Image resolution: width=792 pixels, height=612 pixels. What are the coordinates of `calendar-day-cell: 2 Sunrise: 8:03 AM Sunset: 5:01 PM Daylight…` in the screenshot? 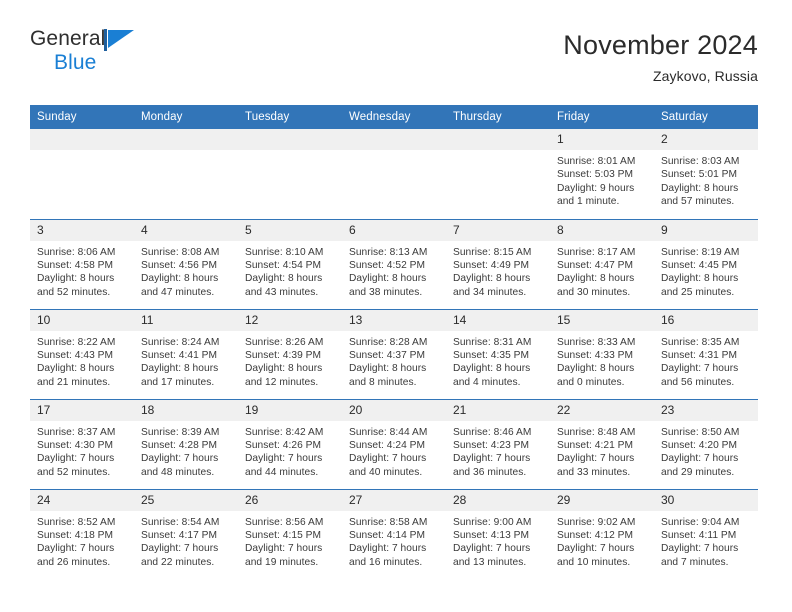 It's located at (706, 174).